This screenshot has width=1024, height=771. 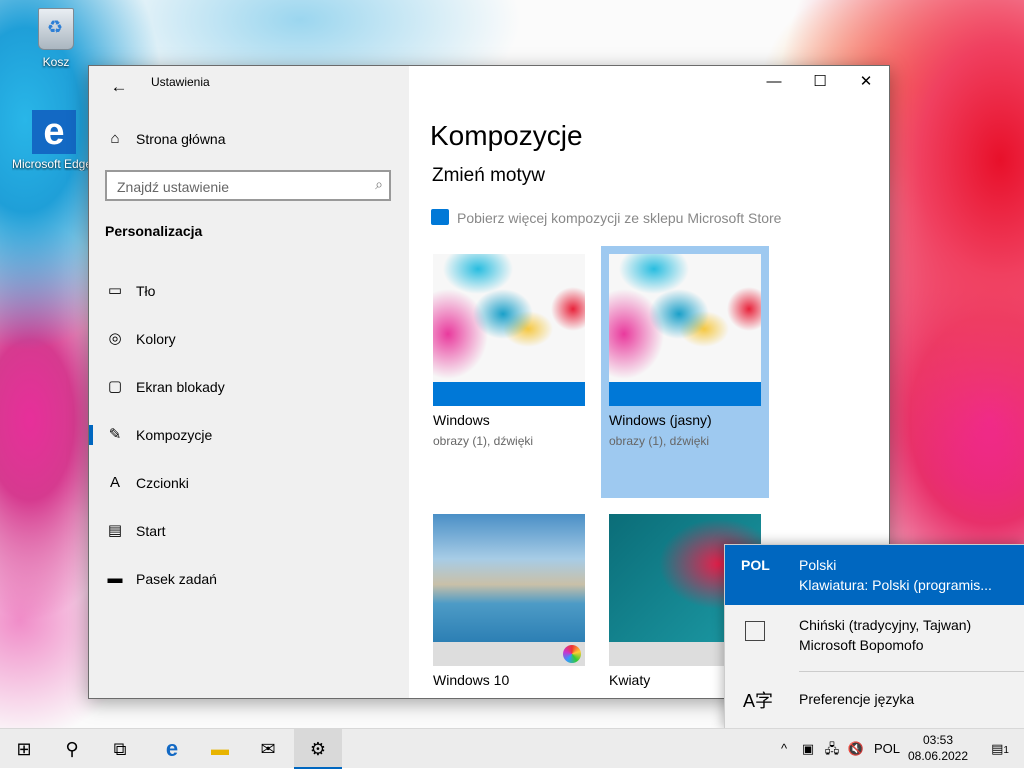 I want to click on keyboard-layout: Microsoft Bopomofo, so click(x=861, y=645).